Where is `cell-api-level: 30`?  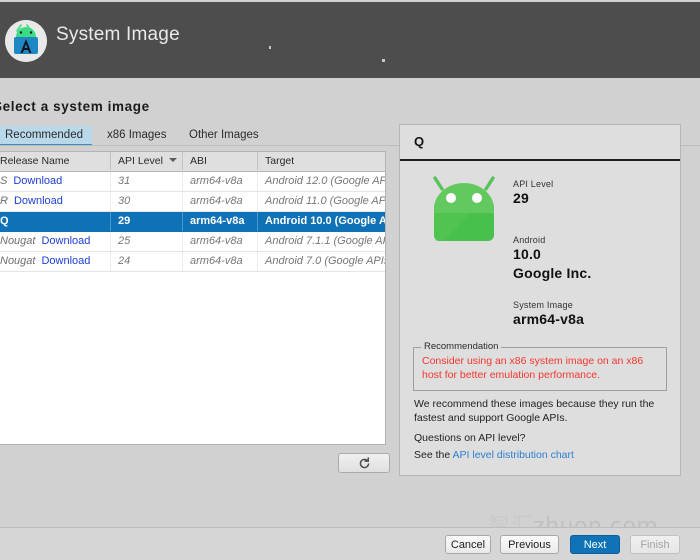 cell-api-level: 30 is located at coordinates (147, 201).